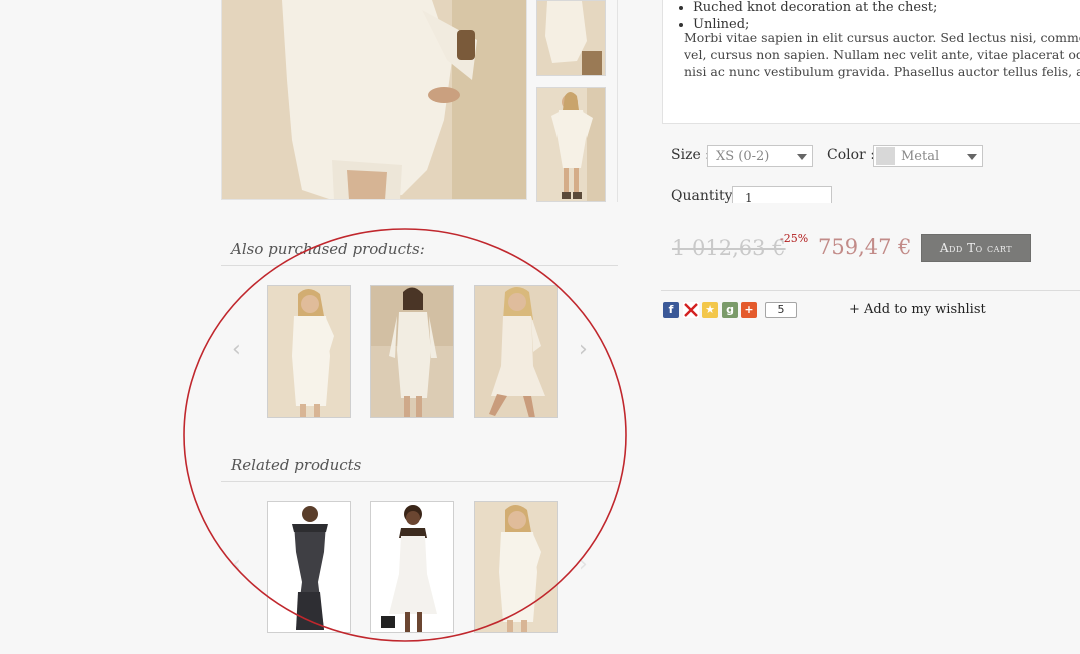 The height and width of the screenshot is (654, 1080). Describe the element at coordinates (920, 156) in the screenshot. I see `color-select-value: Metal` at that location.